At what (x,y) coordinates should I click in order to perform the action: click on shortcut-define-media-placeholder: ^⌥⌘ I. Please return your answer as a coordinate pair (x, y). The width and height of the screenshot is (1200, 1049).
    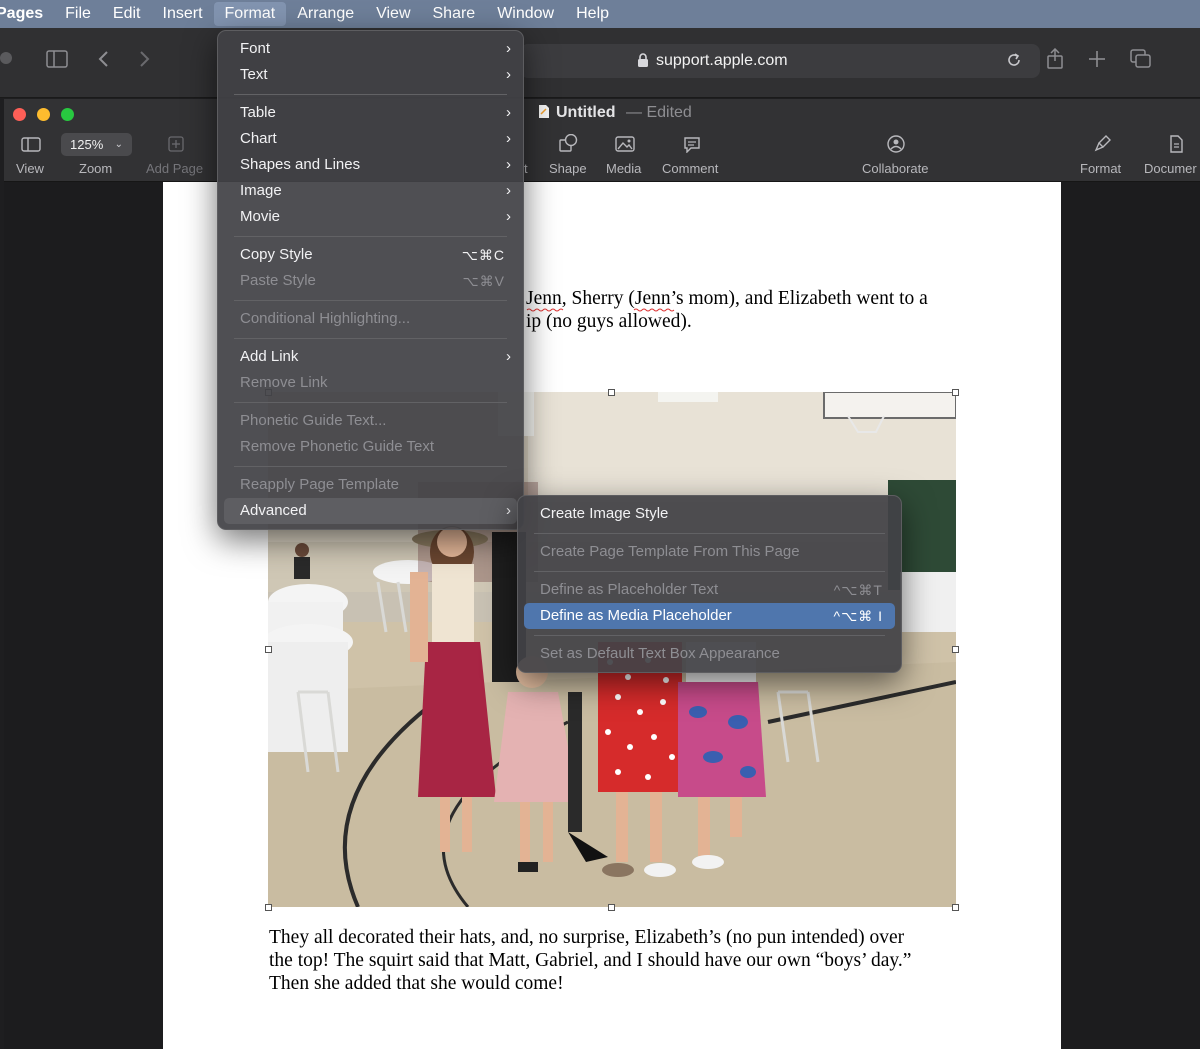
    Looking at the image, I should click on (858, 616).